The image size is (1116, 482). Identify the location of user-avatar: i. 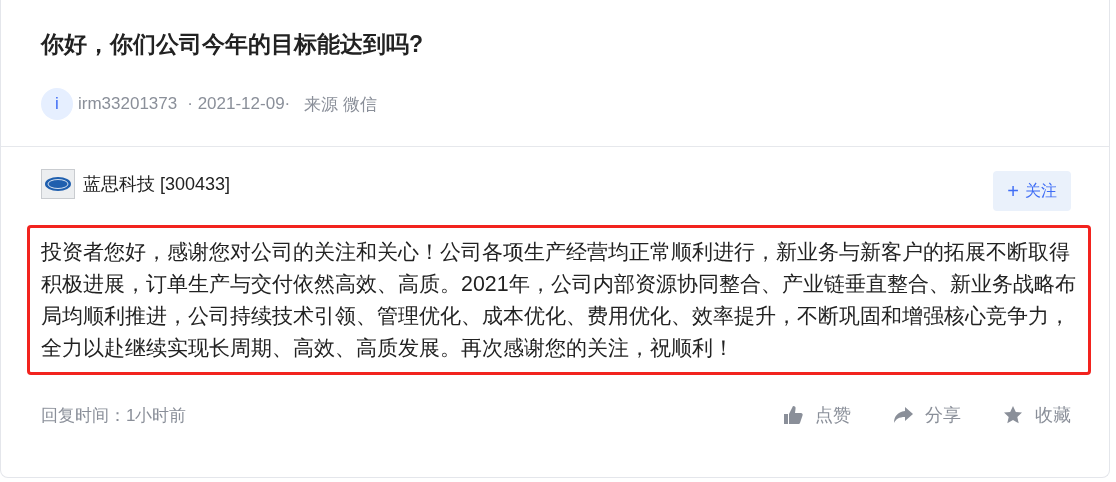
(57, 104).